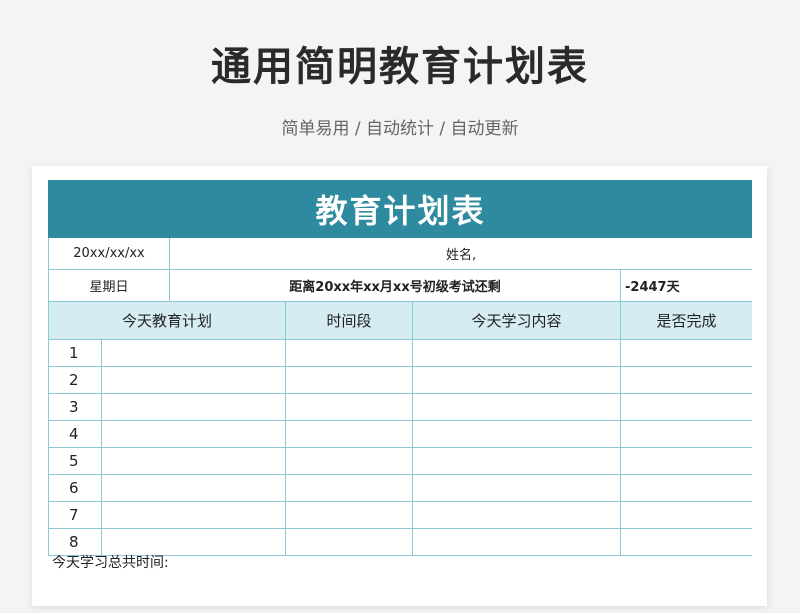 The image size is (800, 613). What do you see at coordinates (75, 488) in the screenshot?
I see `row-number: 6` at bounding box center [75, 488].